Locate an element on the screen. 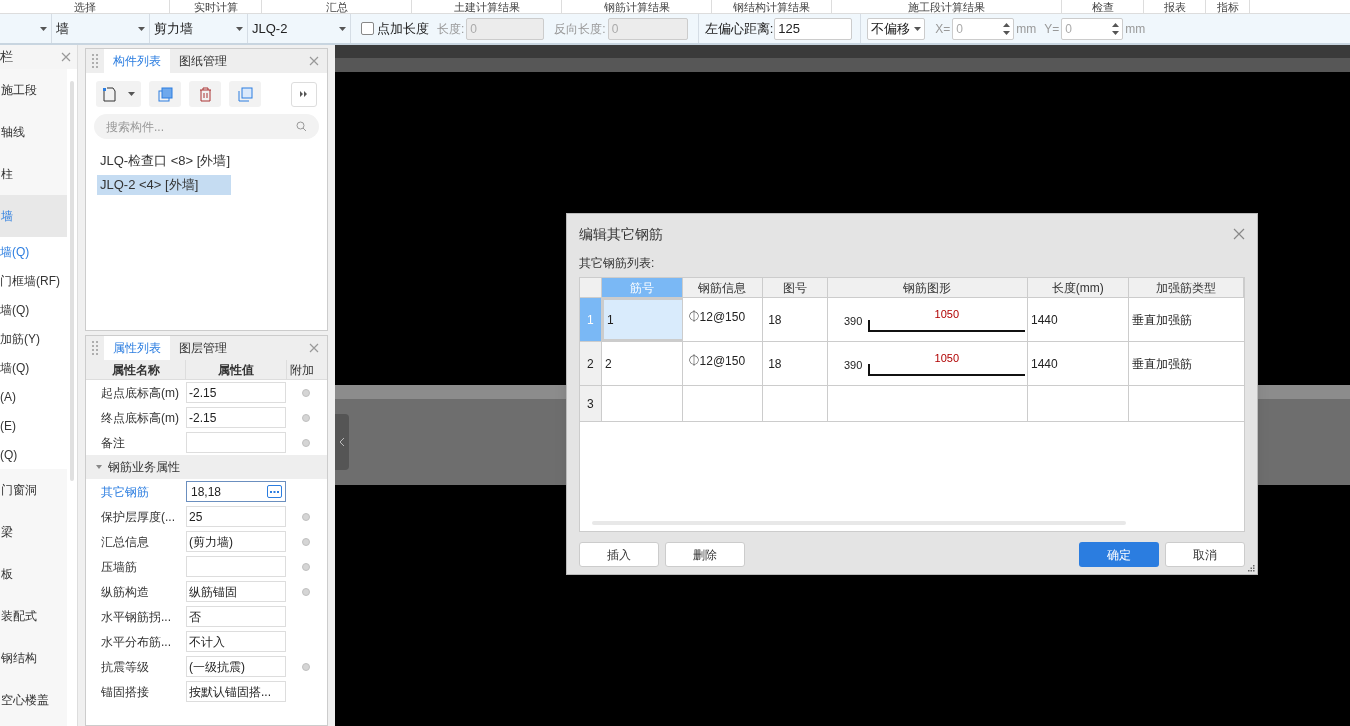  table-cell: 2 is located at coordinates (642, 363).